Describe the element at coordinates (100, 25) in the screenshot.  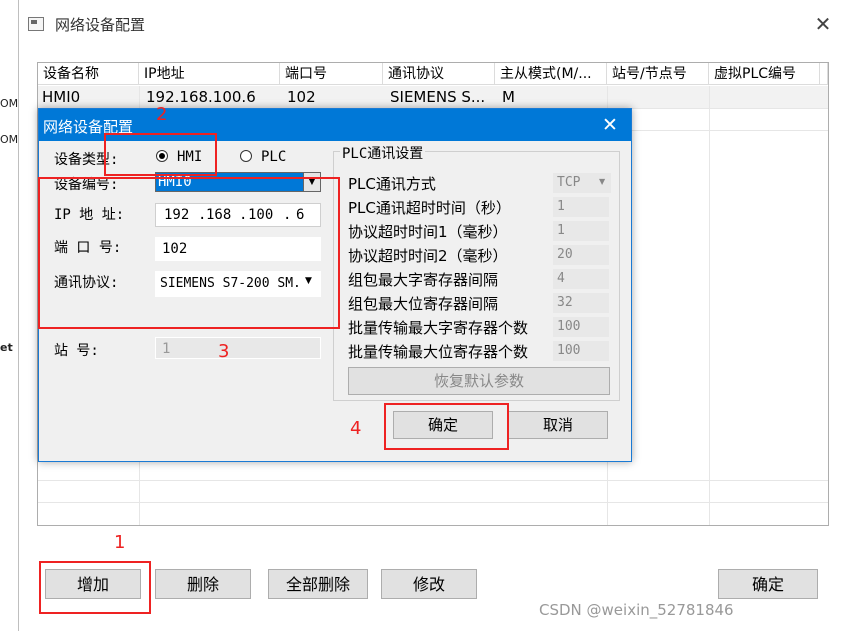
I see `window-title: 网络设备配置` at that location.